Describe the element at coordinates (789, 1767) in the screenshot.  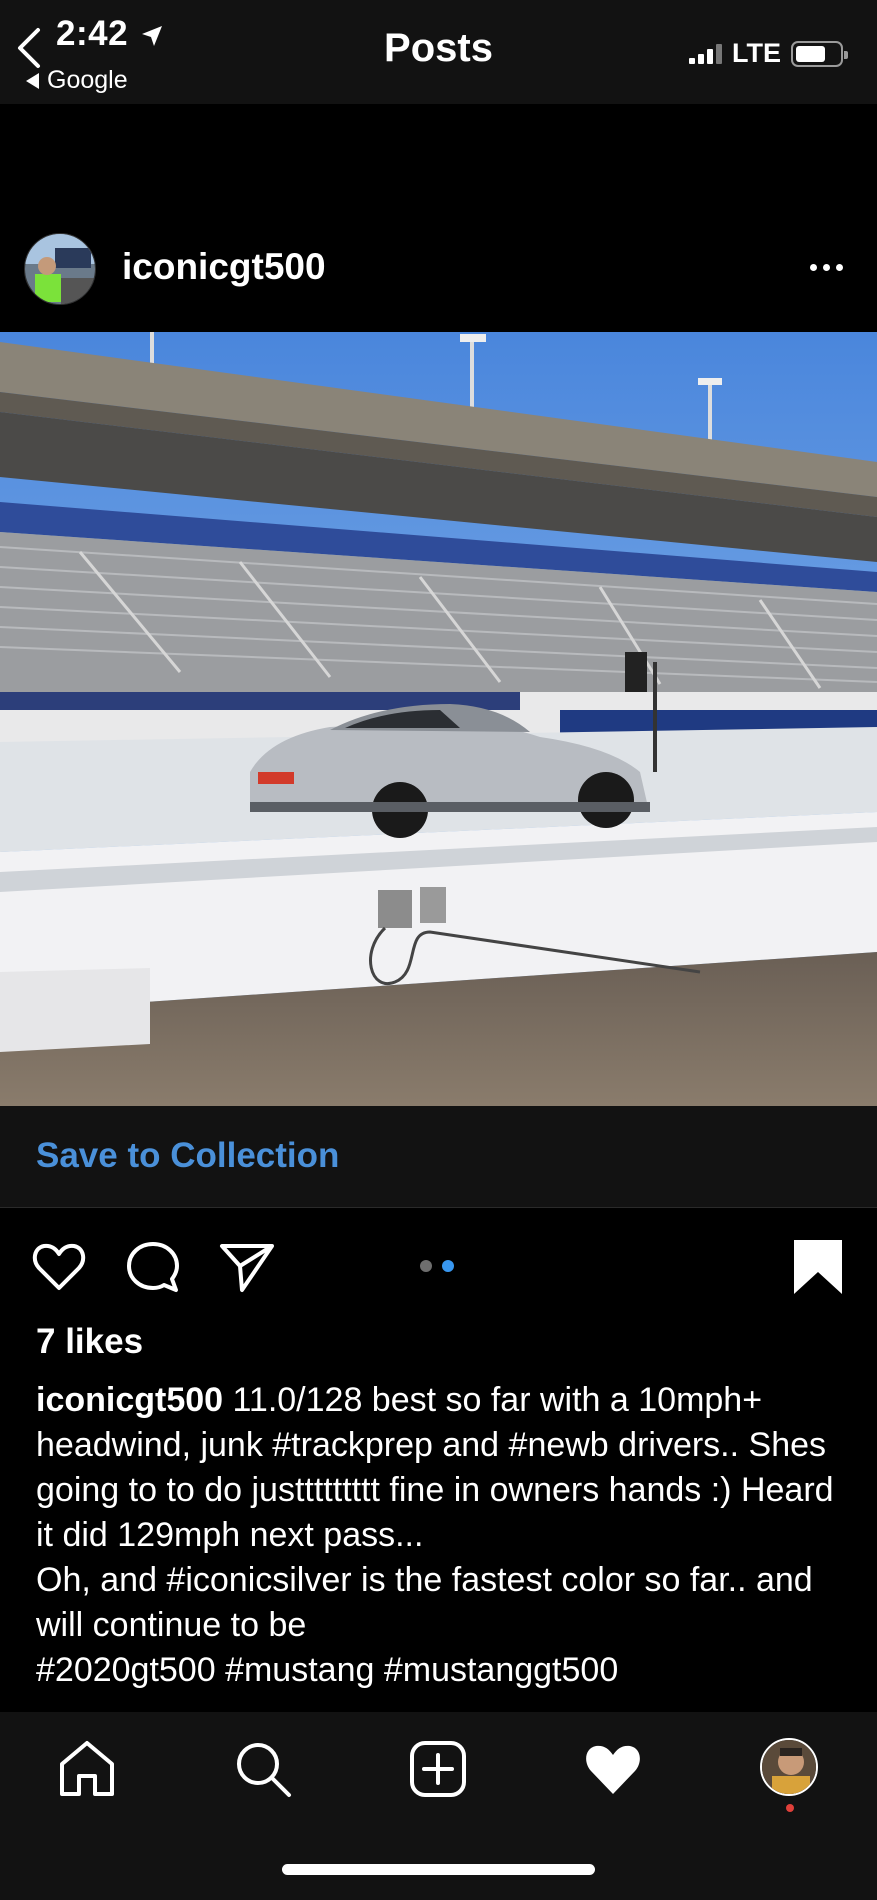
I see `profile-avatar` at that location.